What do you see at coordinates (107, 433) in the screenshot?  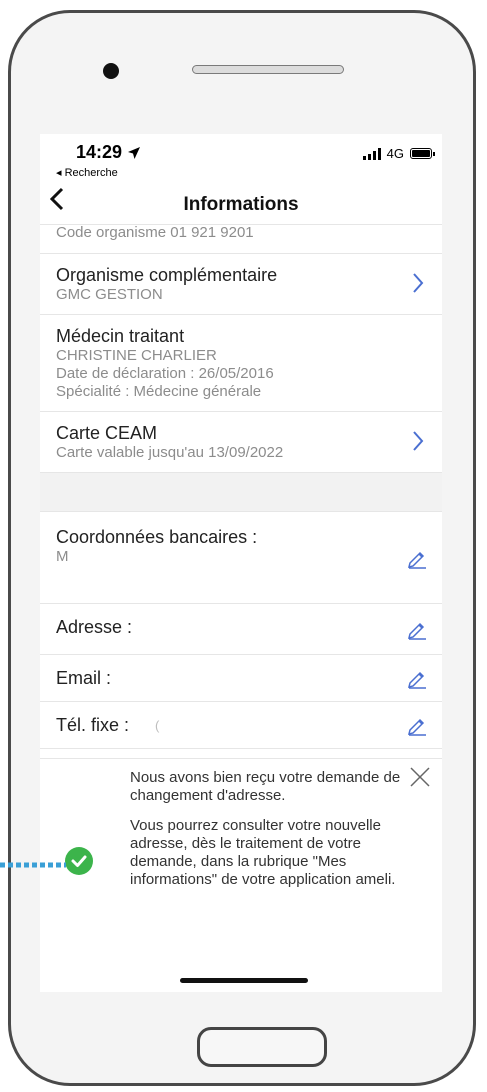 I see `row-title: Carte CEAM` at bounding box center [107, 433].